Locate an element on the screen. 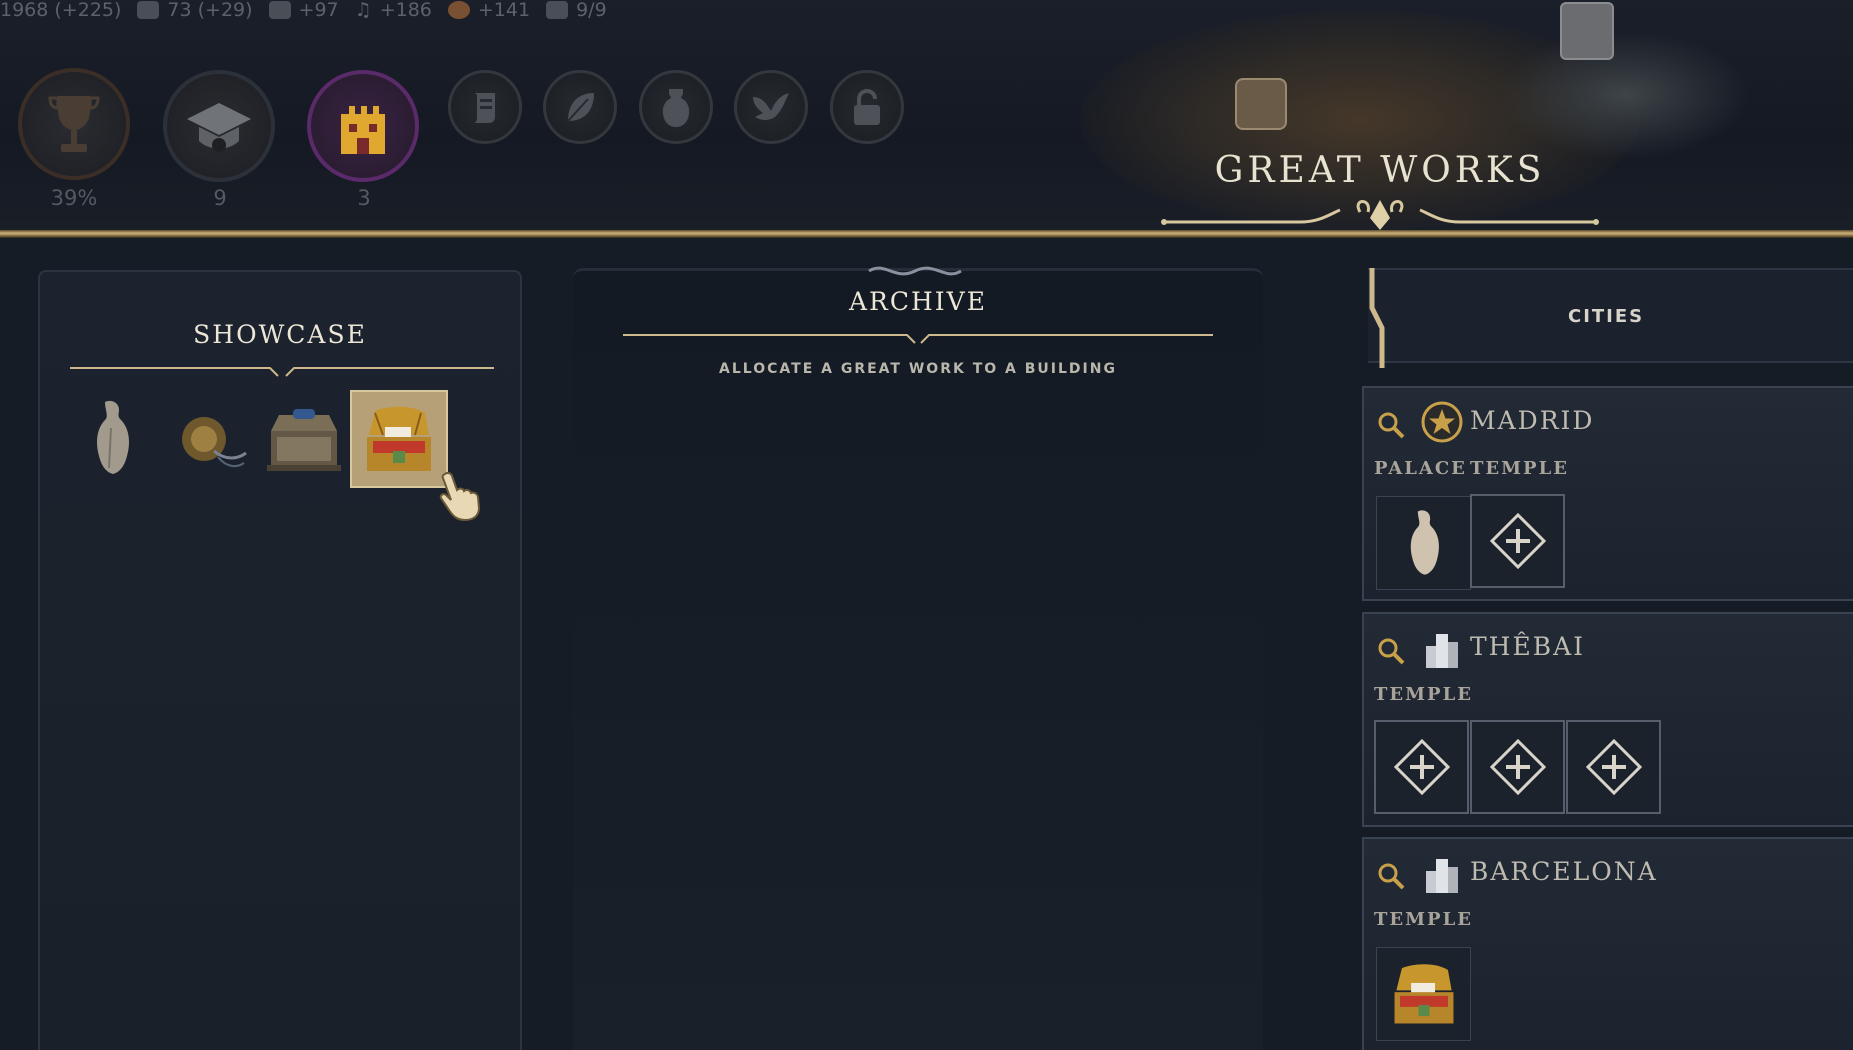 The height and width of the screenshot is (1050, 1853). dove-button is located at coordinates (771, 107).